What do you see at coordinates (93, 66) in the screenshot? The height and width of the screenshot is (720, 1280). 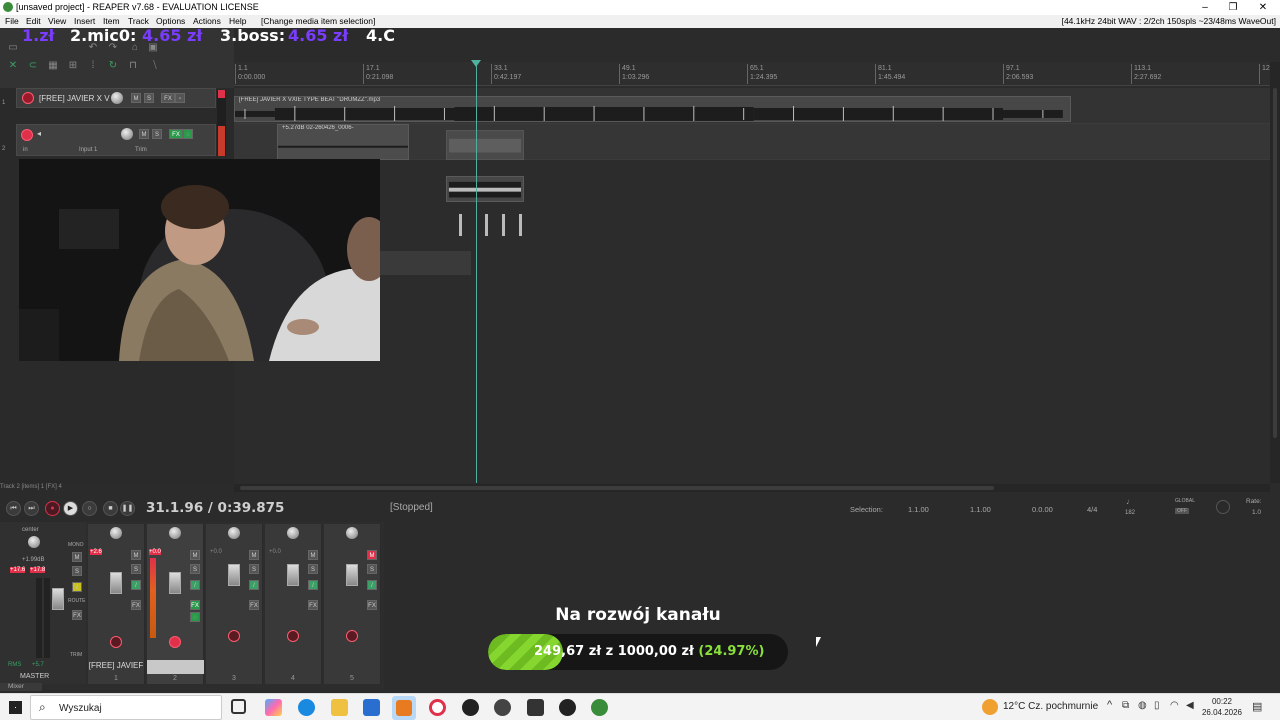 I see `dotted-grid-icon: ⁞` at bounding box center [93, 66].